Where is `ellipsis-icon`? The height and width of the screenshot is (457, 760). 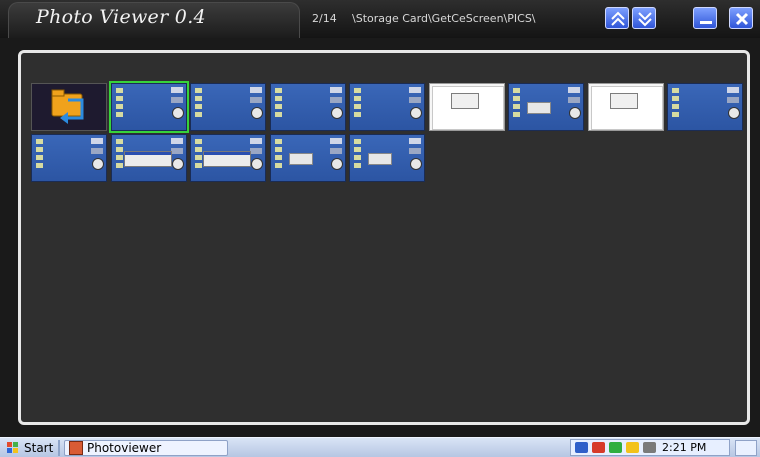
ellipsis-icon is located at coordinates (71, 126).